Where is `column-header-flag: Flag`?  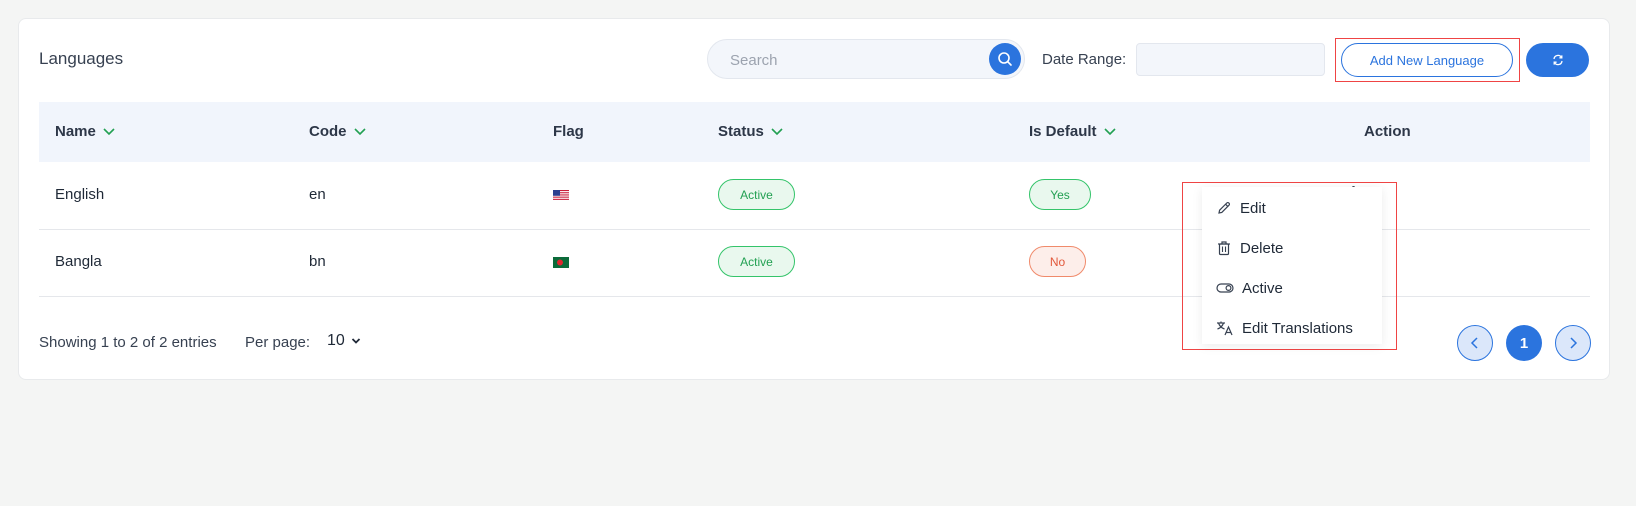 column-header-flag: Flag is located at coordinates (568, 131).